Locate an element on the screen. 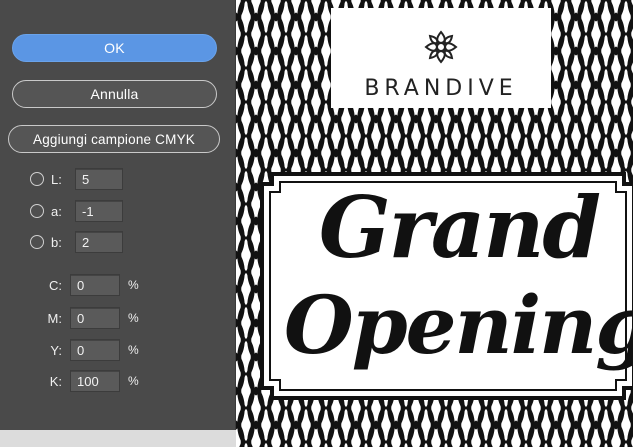 The height and width of the screenshot is (447, 633). cmyk-label-k: K: is located at coordinates (55, 381).